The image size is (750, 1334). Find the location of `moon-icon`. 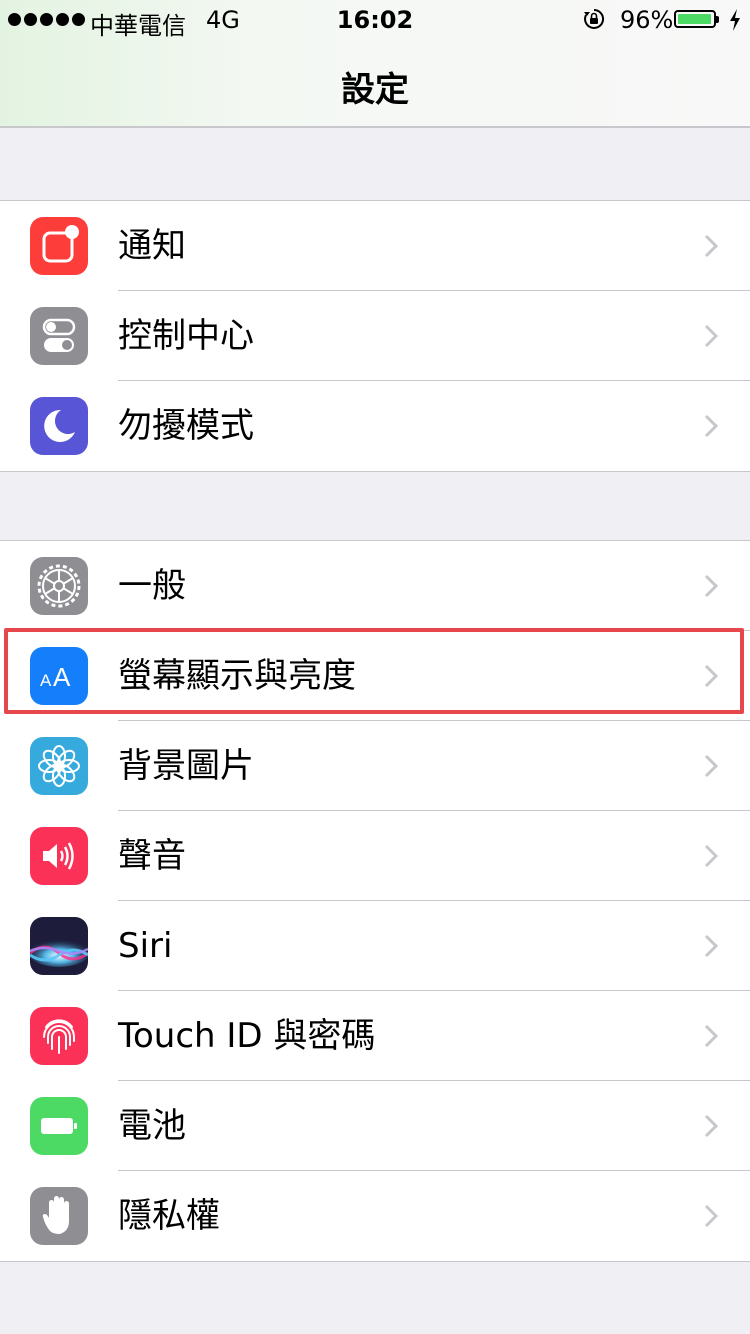

moon-icon is located at coordinates (59, 426).